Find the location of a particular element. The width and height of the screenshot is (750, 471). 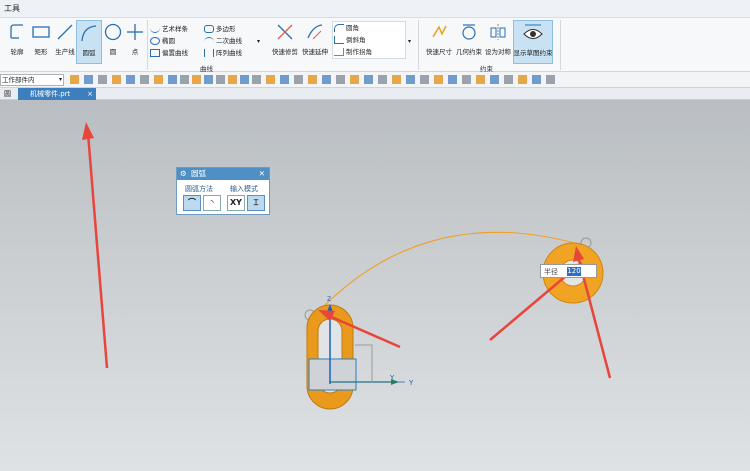

rapid-dimension-button: 快速尺寸 is located at coordinates (439, 42).